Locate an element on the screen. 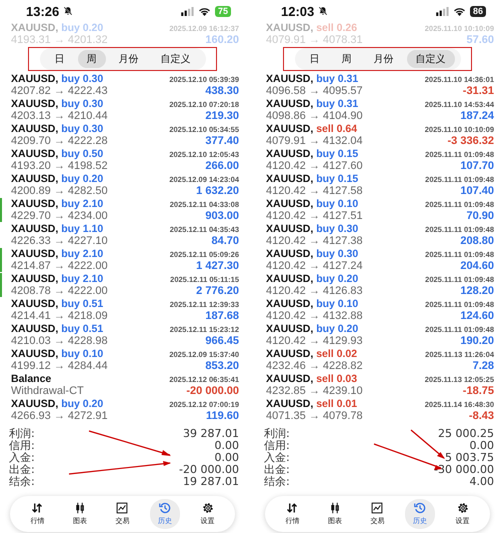 The image size is (500, 533). trade-symbol: XAUUSD, sell 0.64 is located at coordinates (312, 129).